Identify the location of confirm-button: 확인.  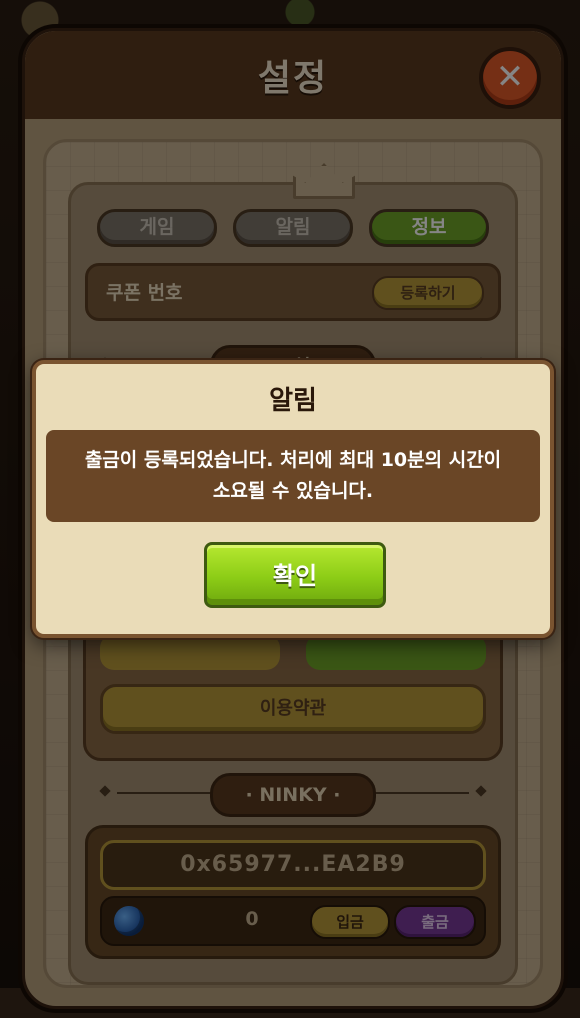
(295, 575).